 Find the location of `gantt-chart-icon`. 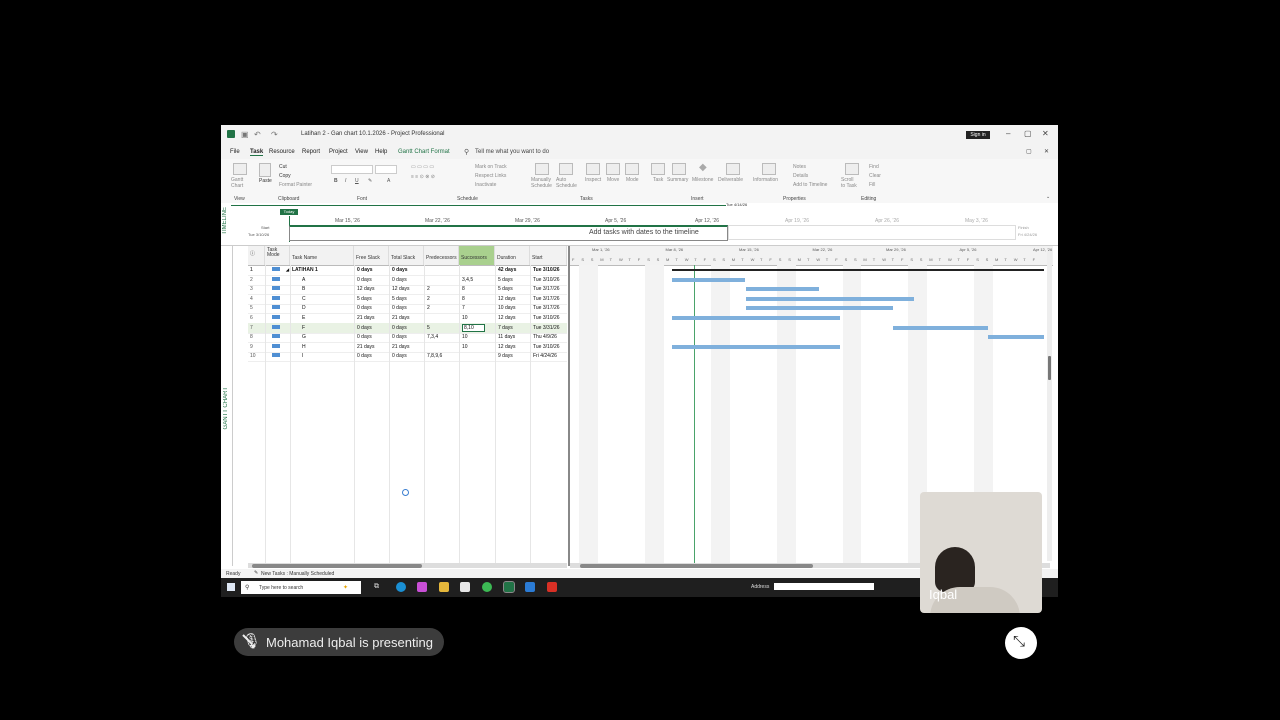

gantt-chart-icon is located at coordinates (240, 169).